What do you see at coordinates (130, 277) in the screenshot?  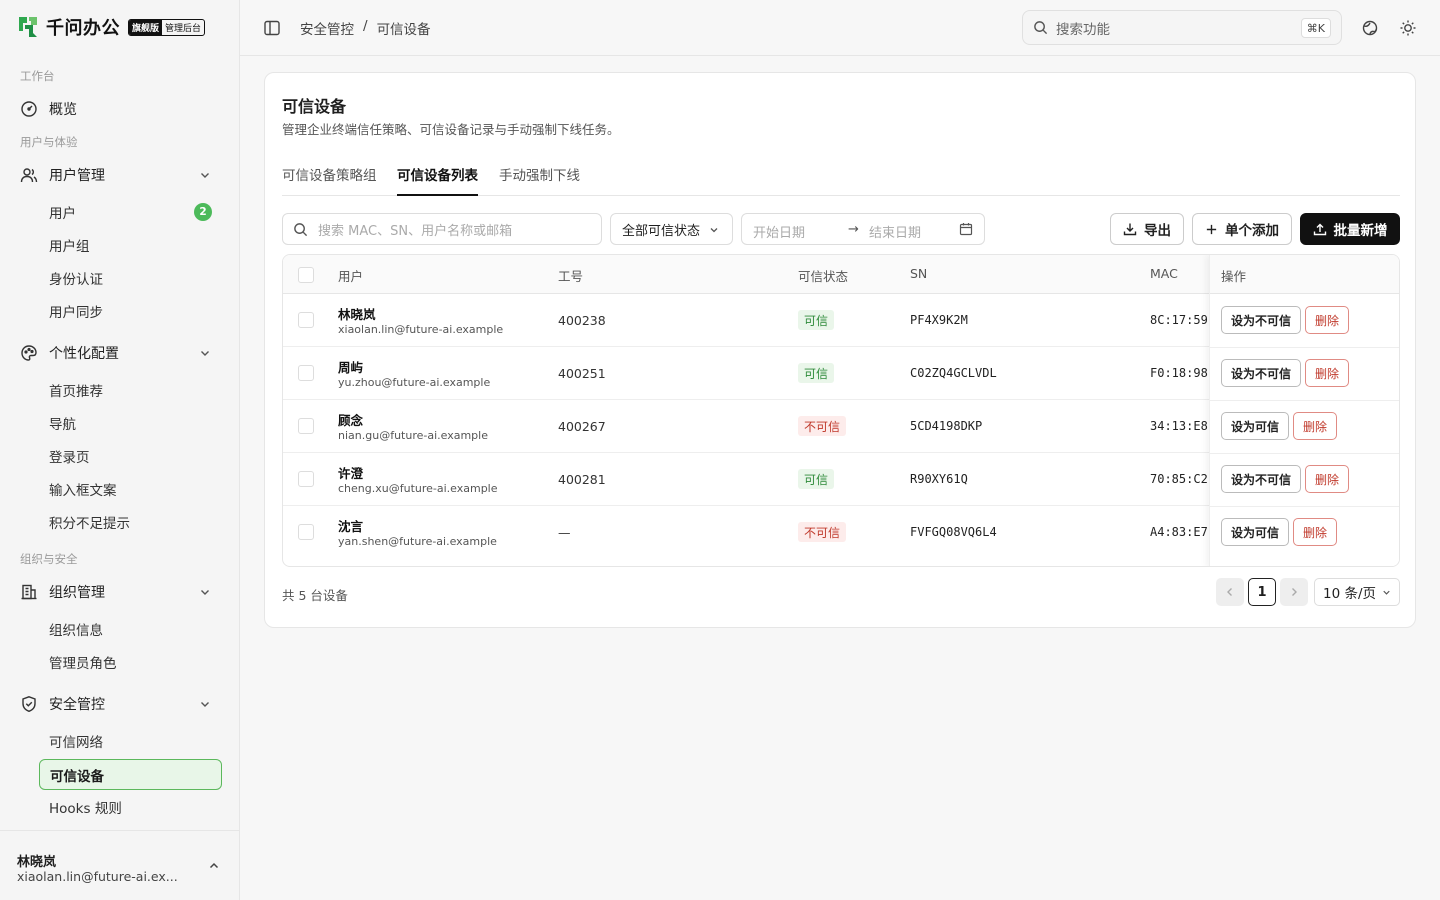 I see `sidebar-item-auth: 身份认证` at bounding box center [130, 277].